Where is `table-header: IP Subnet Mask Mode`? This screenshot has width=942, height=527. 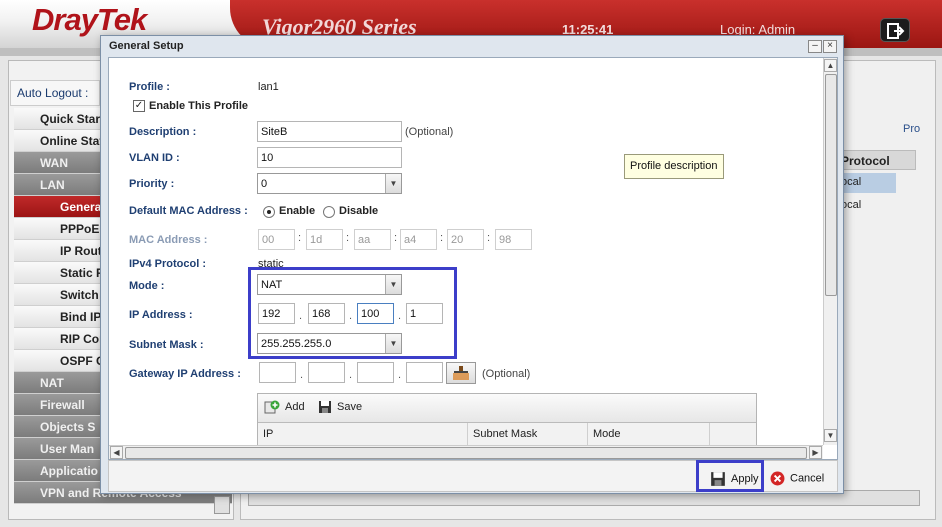 table-header: IP Subnet Mask Mode is located at coordinates (507, 434).